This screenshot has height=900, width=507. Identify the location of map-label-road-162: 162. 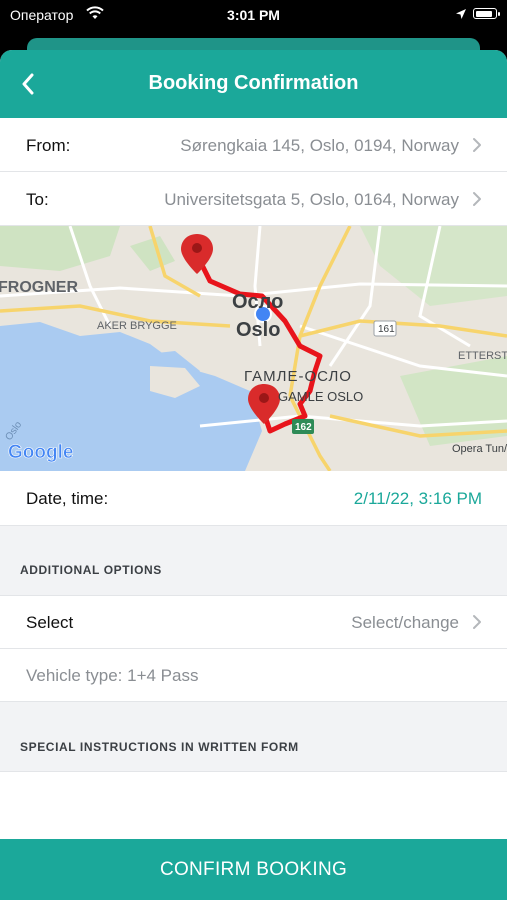
(303, 427).